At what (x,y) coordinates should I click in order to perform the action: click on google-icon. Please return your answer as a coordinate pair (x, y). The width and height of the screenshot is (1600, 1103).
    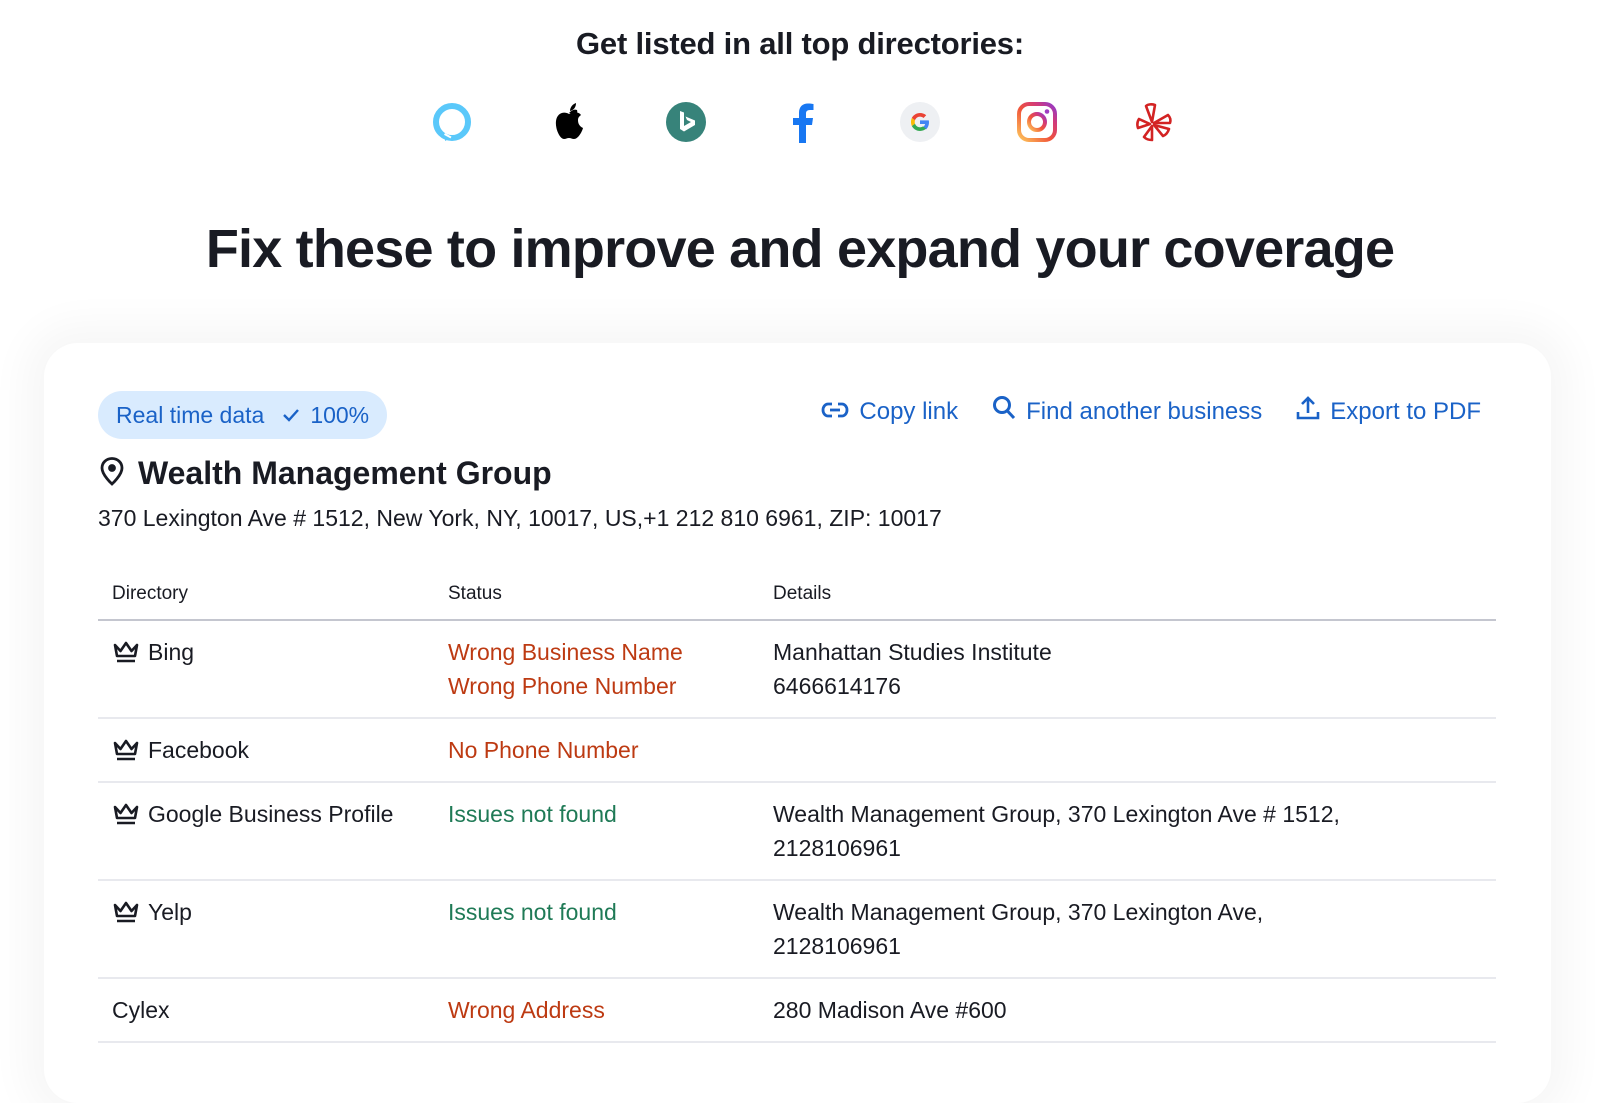
    Looking at the image, I should click on (920, 122).